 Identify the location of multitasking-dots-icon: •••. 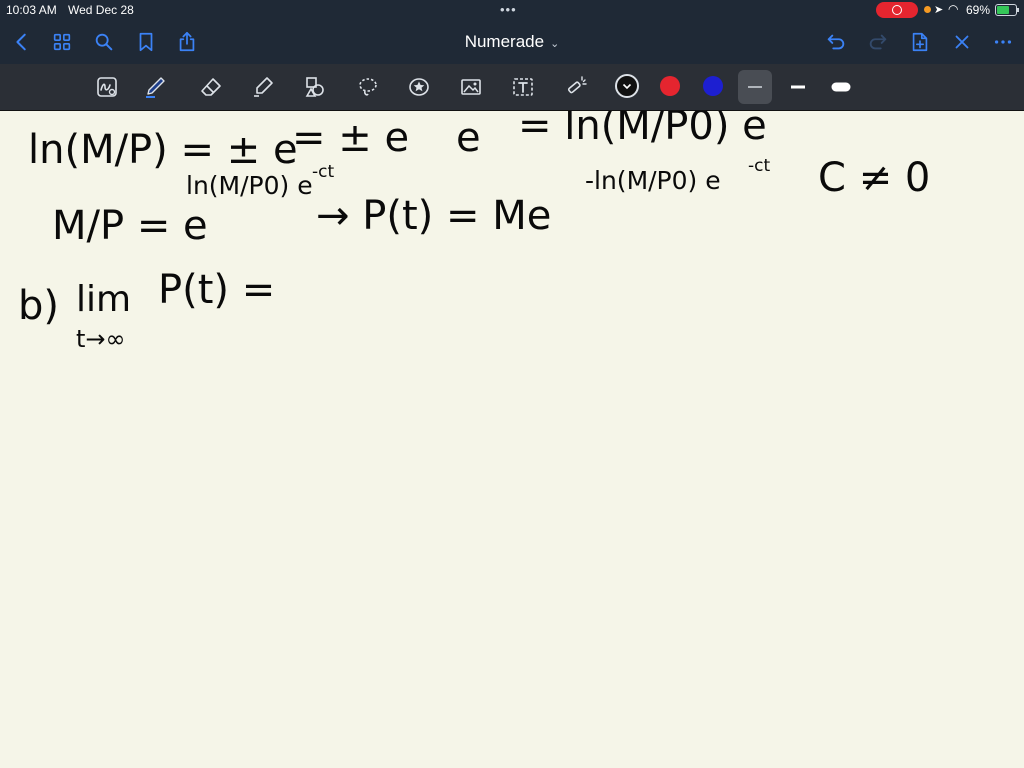
(508, 9).